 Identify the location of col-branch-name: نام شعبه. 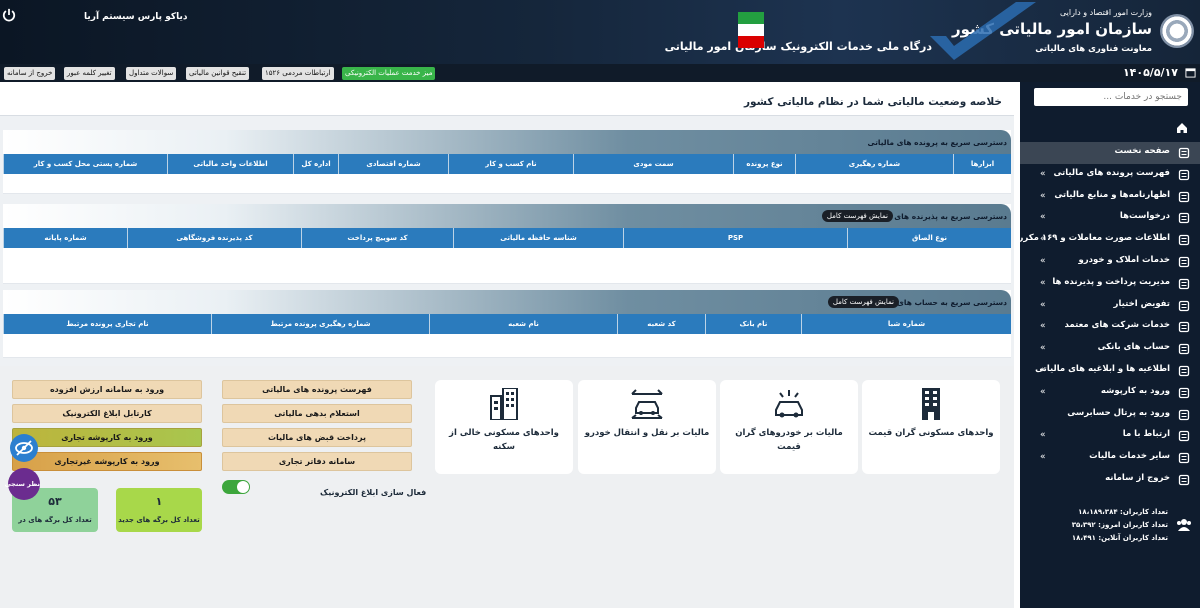
(523, 324).